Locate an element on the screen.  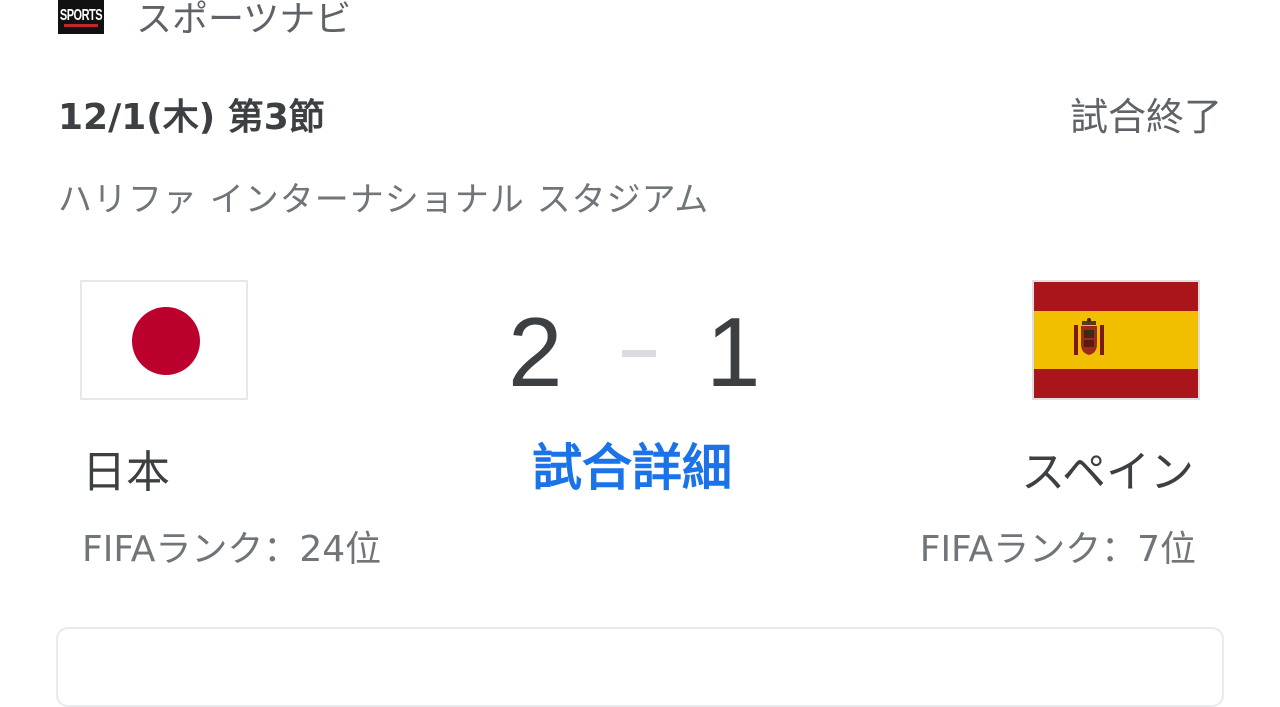
next-card is located at coordinates (640, 667).